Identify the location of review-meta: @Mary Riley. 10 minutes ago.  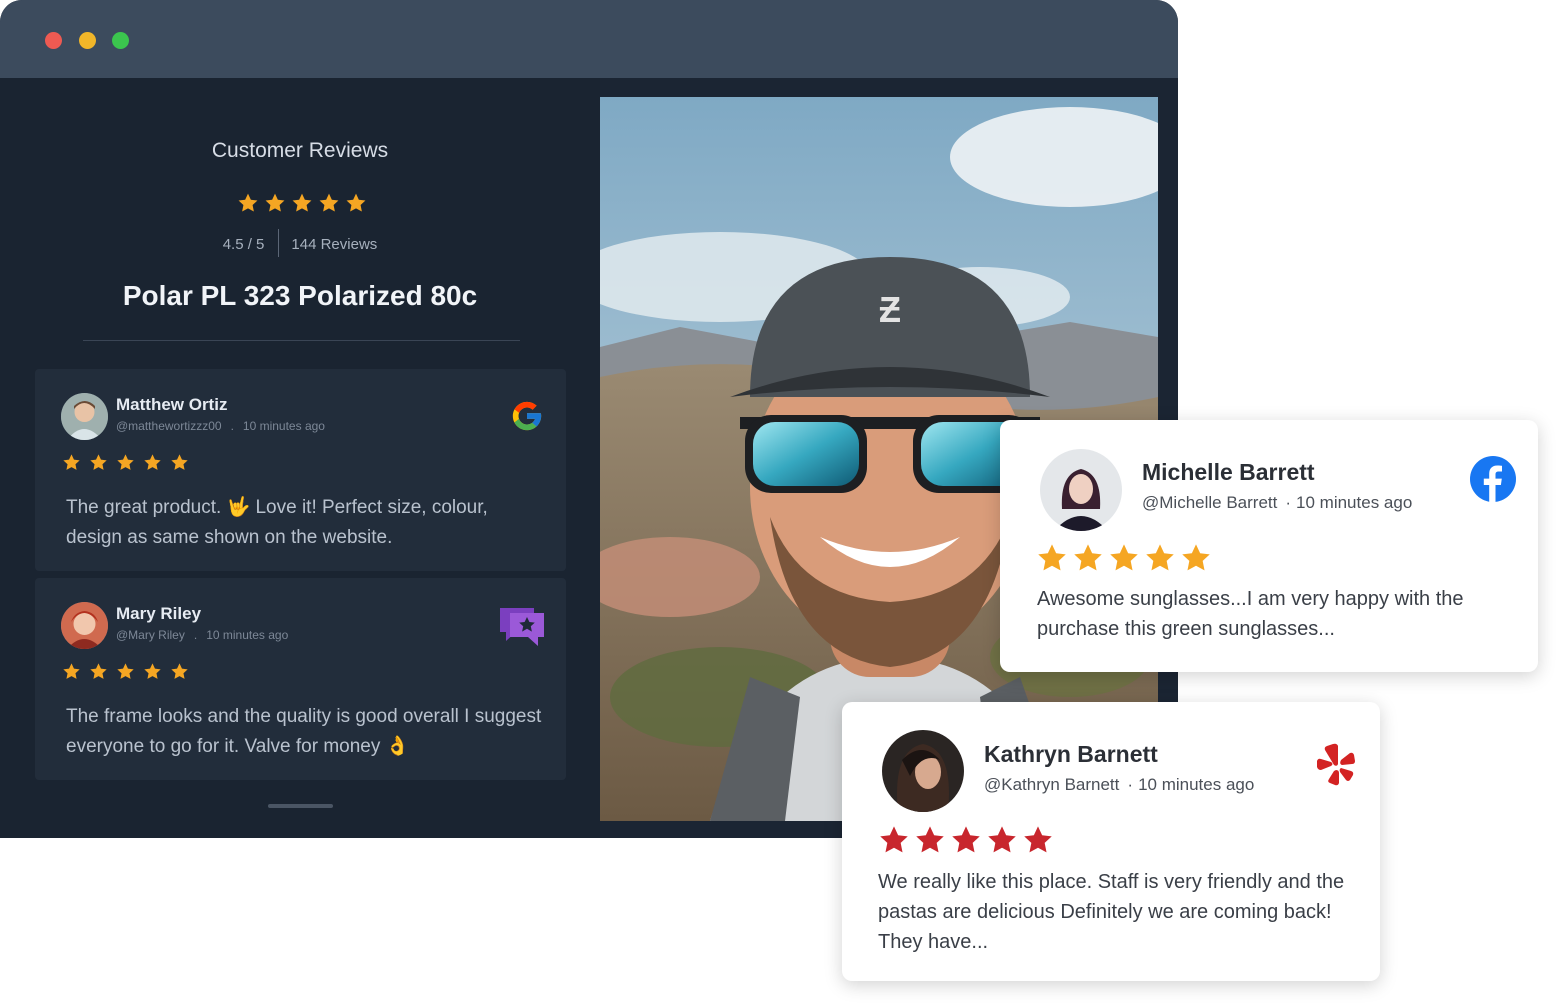
(202, 635).